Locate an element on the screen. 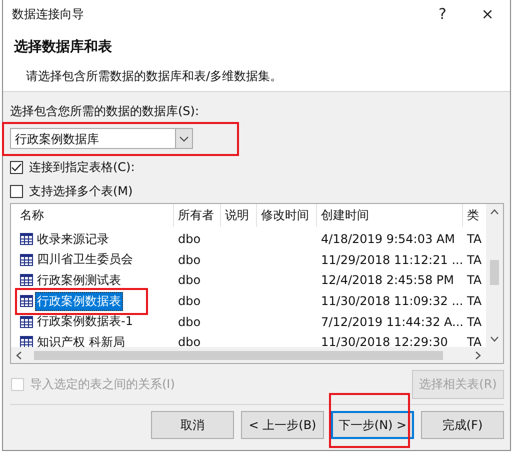  table-cell-text: 11/30/2018 12:29:30 is located at coordinates (384, 341).